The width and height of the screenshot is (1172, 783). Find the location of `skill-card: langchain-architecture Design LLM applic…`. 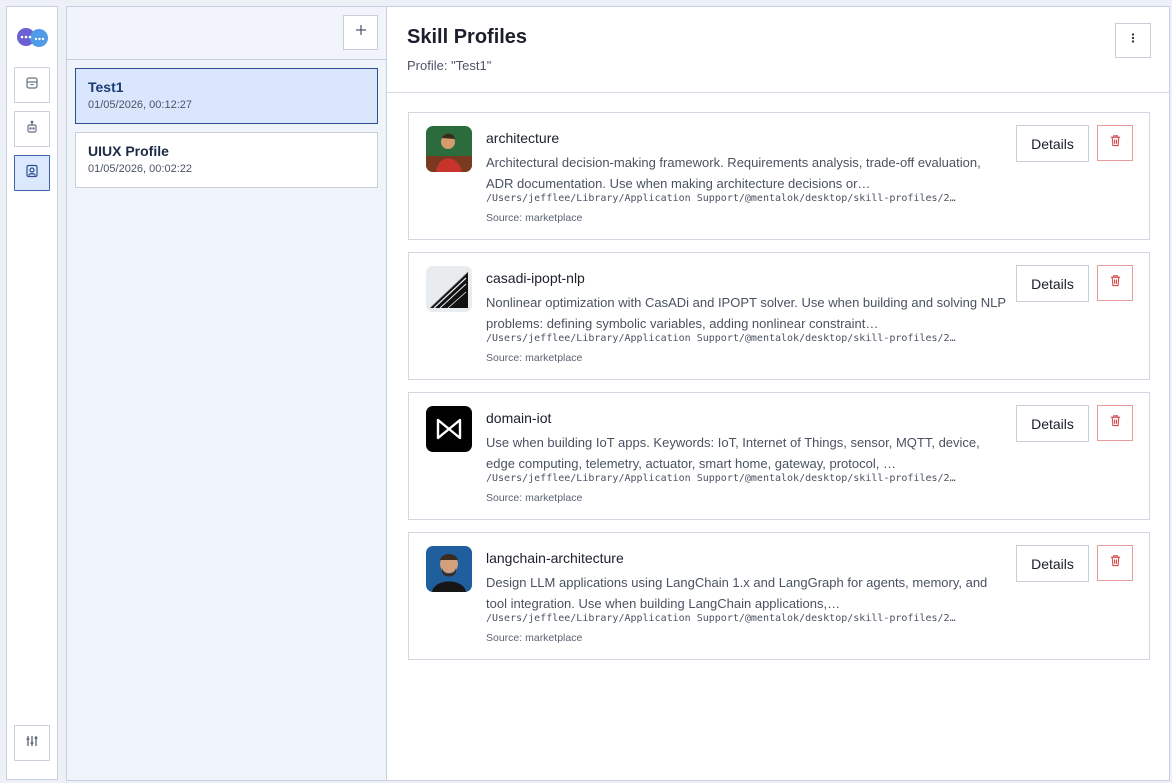

skill-card: langchain-architecture Design LLM applic… is located at coordinates (779, 596).